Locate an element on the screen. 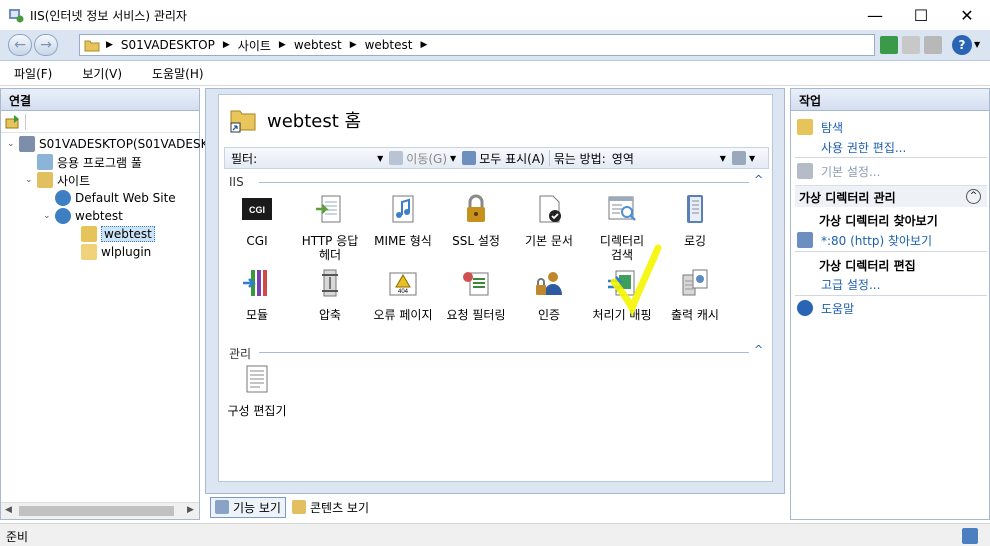  tree-node-server: ⌄ S01VADESKTOP(S01VADESKT is located at coordinates (111, 144).